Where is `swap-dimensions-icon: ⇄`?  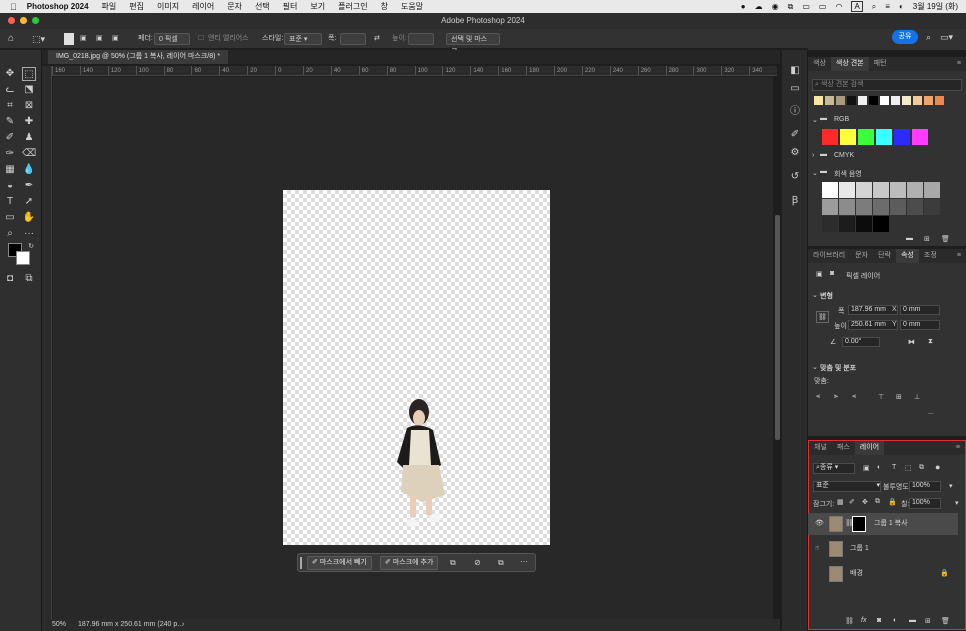
swap-dimensions-icon: ⇄ is located at coordinates (377, 39).